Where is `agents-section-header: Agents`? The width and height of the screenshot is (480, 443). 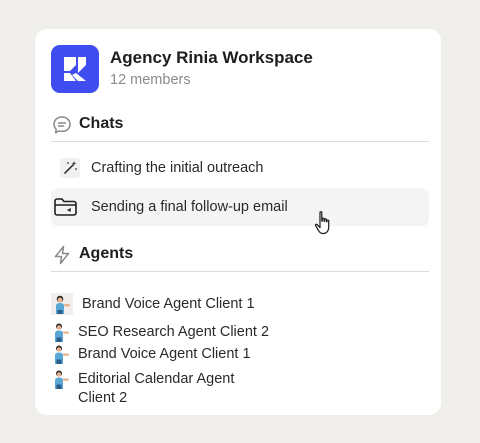 agents-section-header: Agents is located at coordinates (240, 255).